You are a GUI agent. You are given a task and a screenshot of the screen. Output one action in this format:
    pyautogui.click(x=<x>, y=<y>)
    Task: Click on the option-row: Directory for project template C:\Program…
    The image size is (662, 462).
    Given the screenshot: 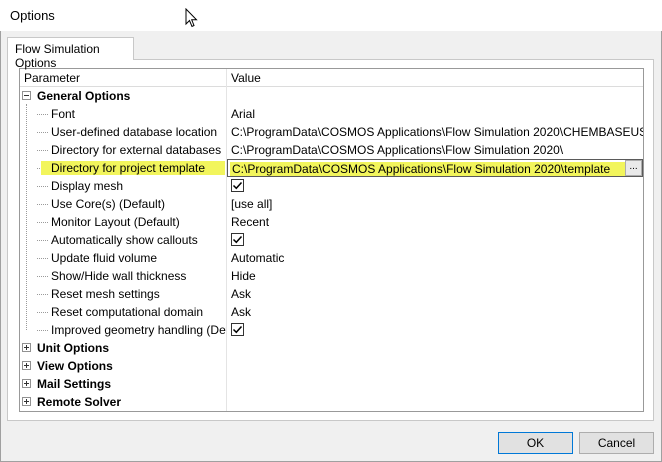 What is the action you would take?
    pyautogui.click(x=331, y=168)
    